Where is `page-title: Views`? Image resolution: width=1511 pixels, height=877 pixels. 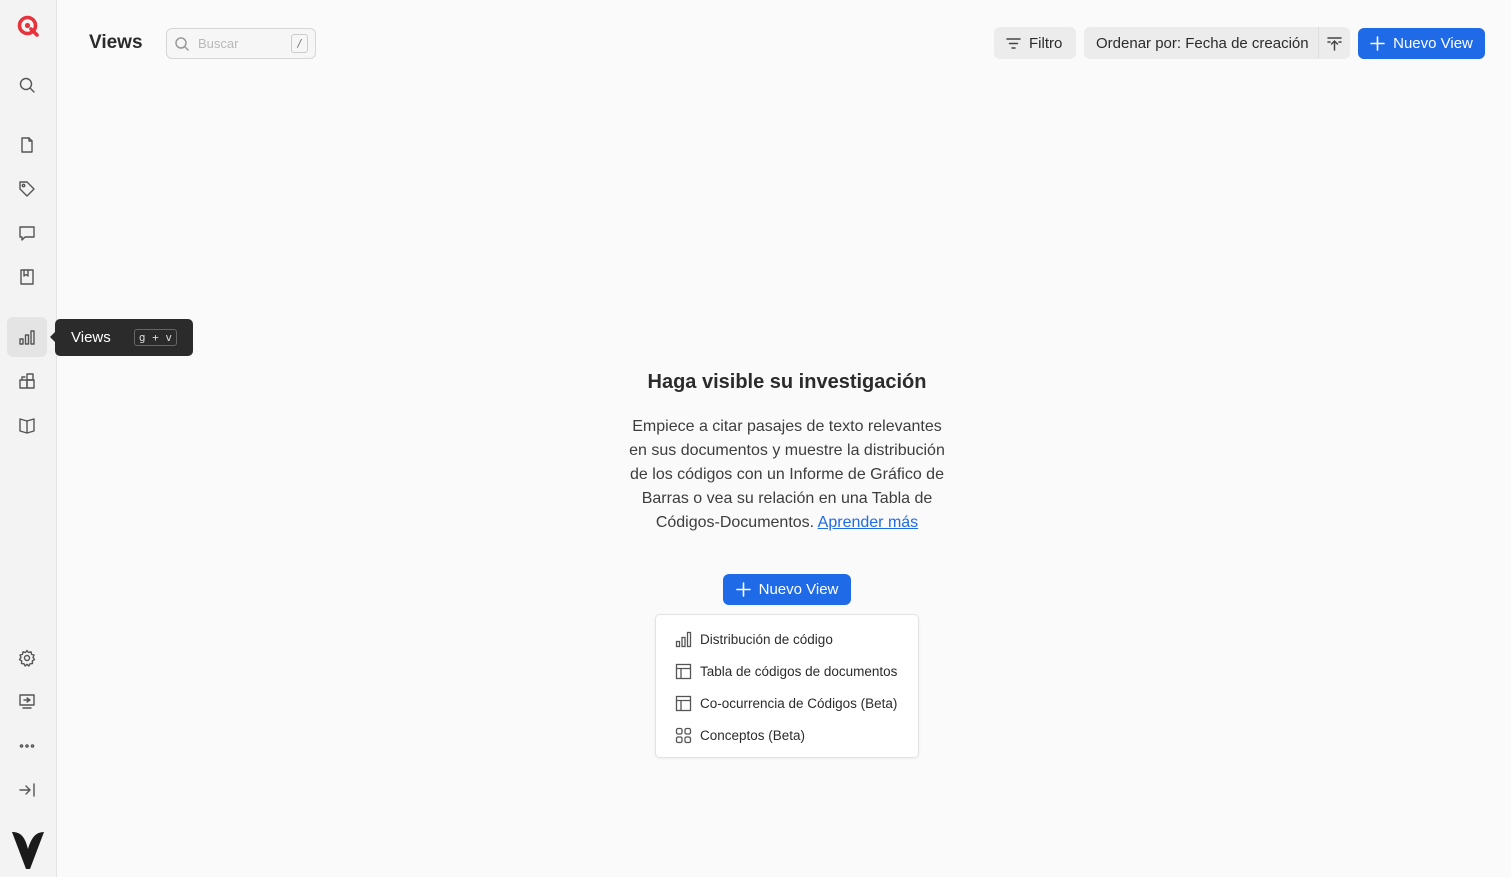
page-title: Views is located at coordinates (116, 42).